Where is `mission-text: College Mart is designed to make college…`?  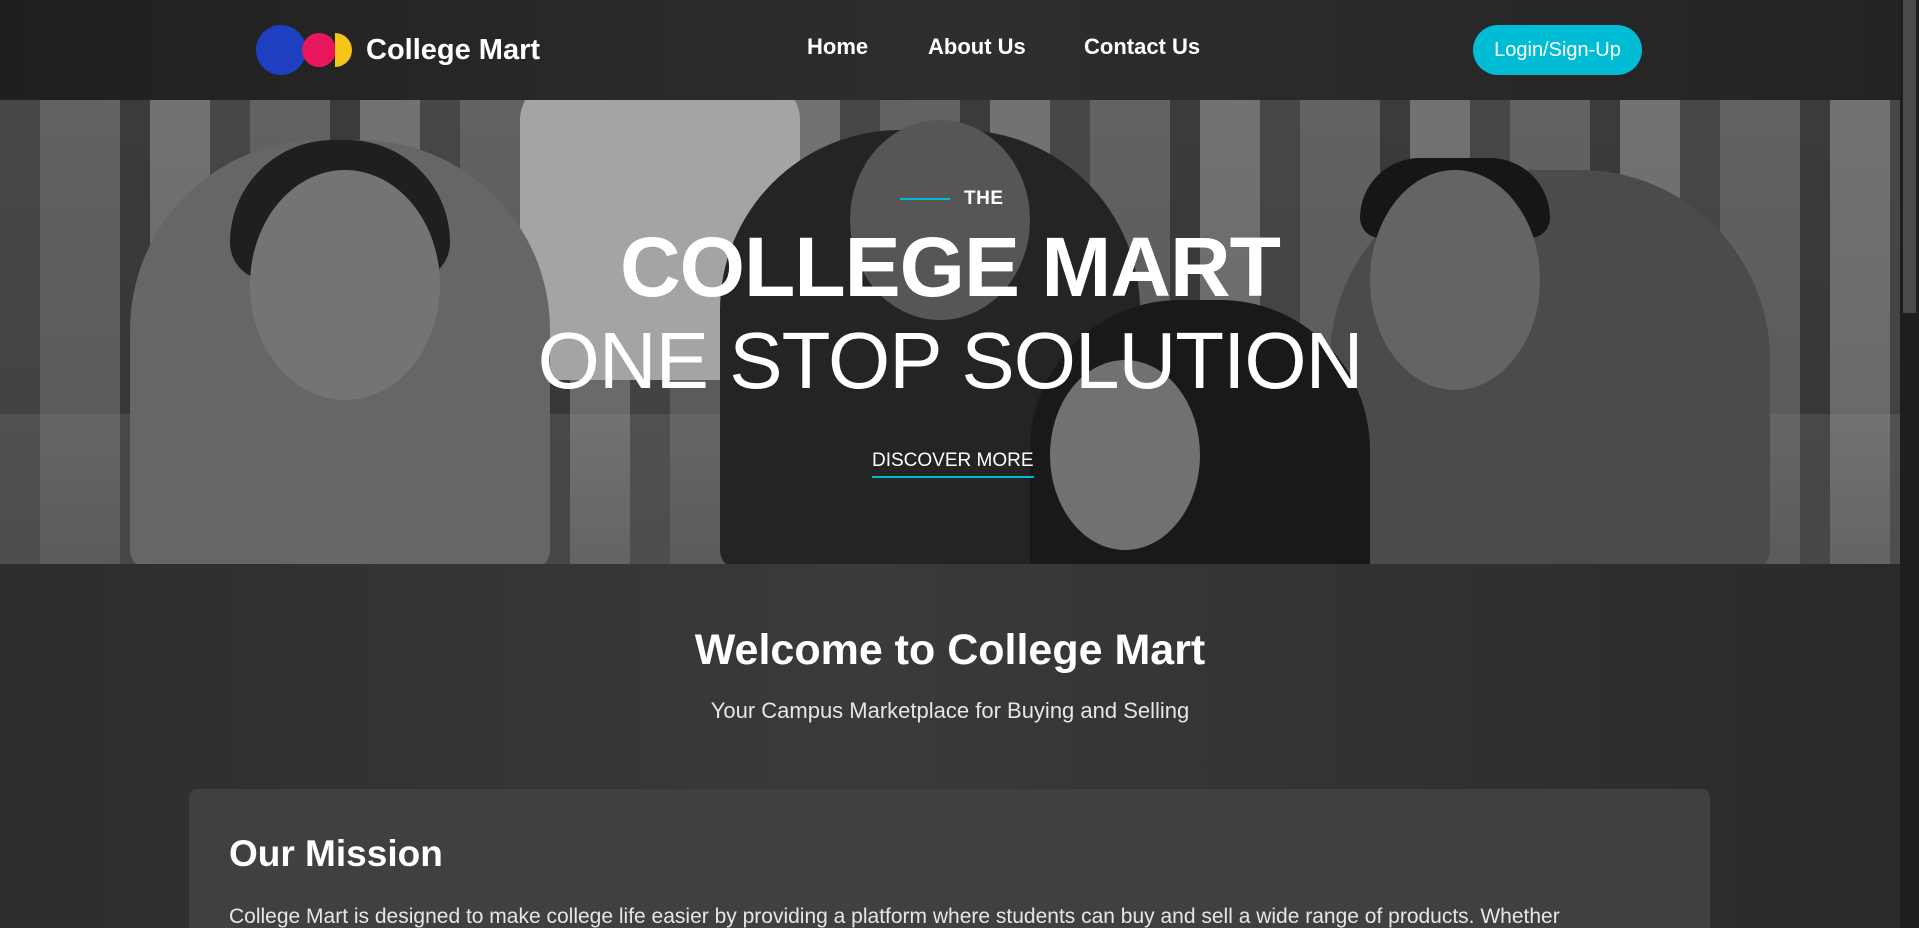 mission-text: College Mart is designed to make college… is located at coordinates (894, 916).